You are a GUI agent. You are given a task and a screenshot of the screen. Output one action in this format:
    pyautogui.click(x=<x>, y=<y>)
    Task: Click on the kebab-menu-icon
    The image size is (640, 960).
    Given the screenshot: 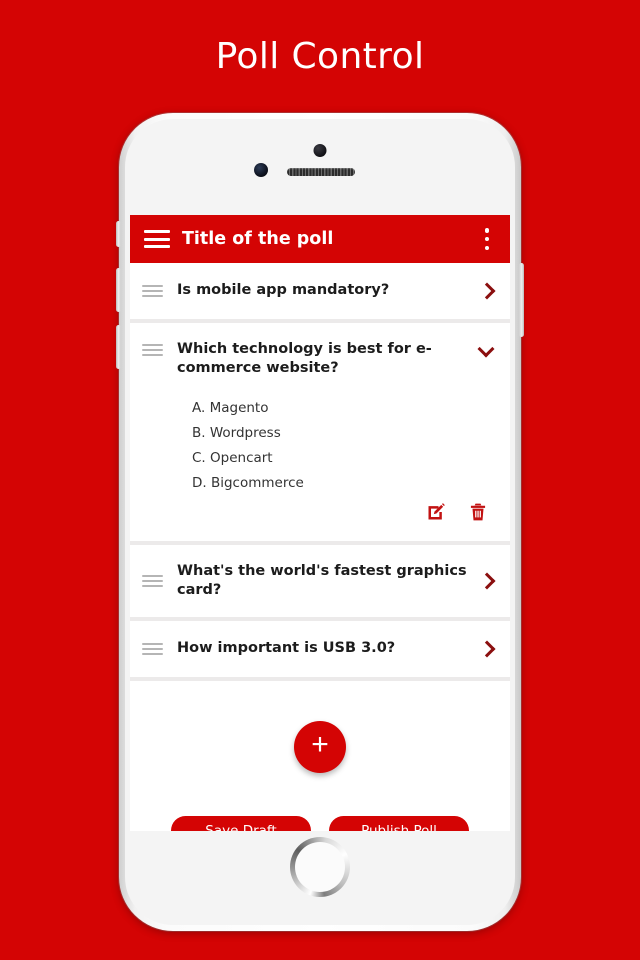 What is the action you would take?
    pyautogui.click(x=487, y=239)
    